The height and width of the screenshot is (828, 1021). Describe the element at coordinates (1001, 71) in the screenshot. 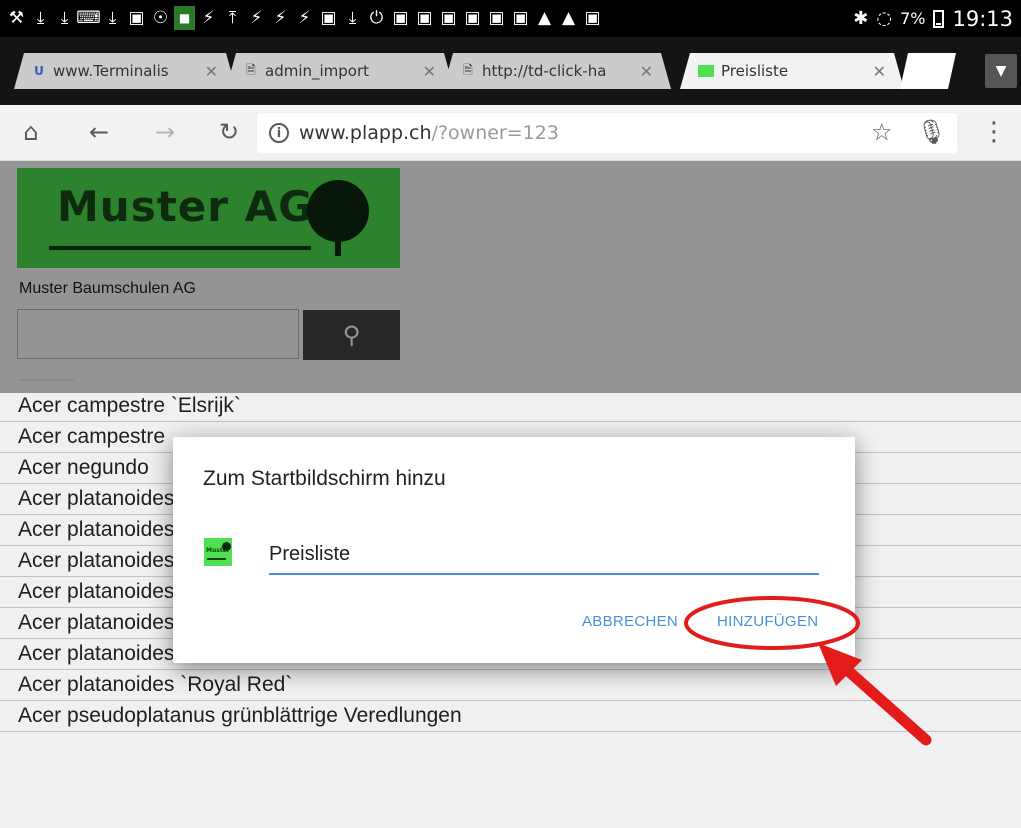

I see `incognito-icon: ▼` at that location.